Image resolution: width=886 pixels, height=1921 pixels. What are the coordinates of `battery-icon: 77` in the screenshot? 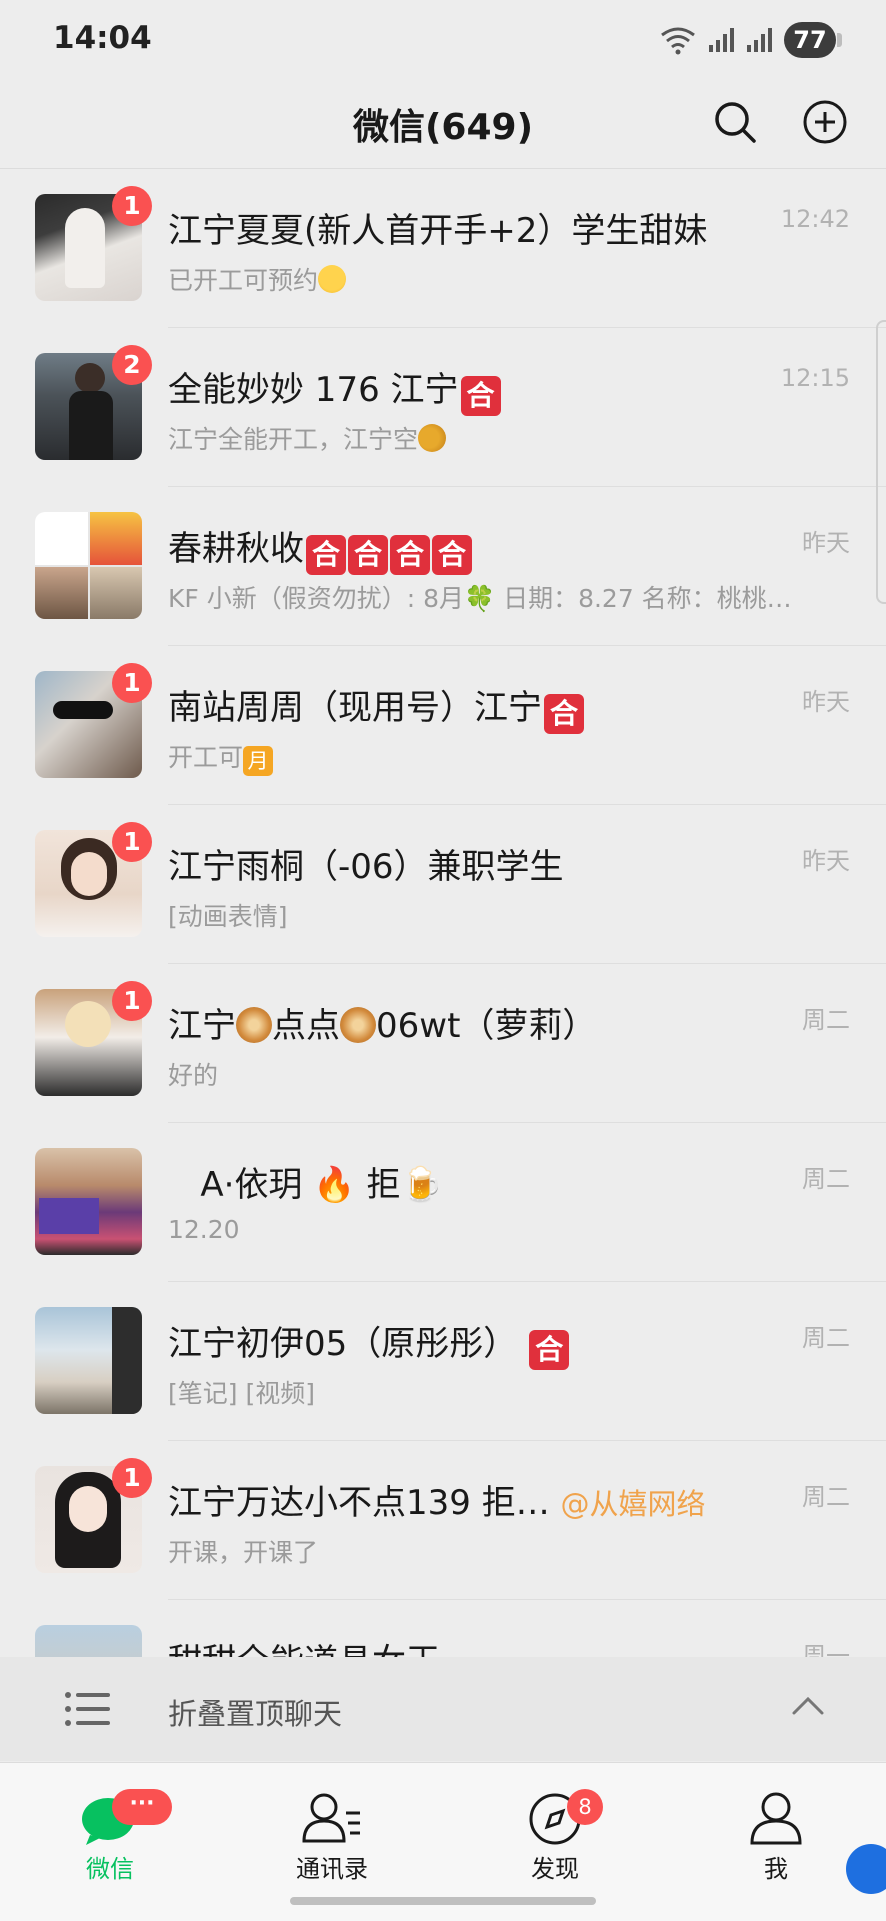 It's located at (813, 40).